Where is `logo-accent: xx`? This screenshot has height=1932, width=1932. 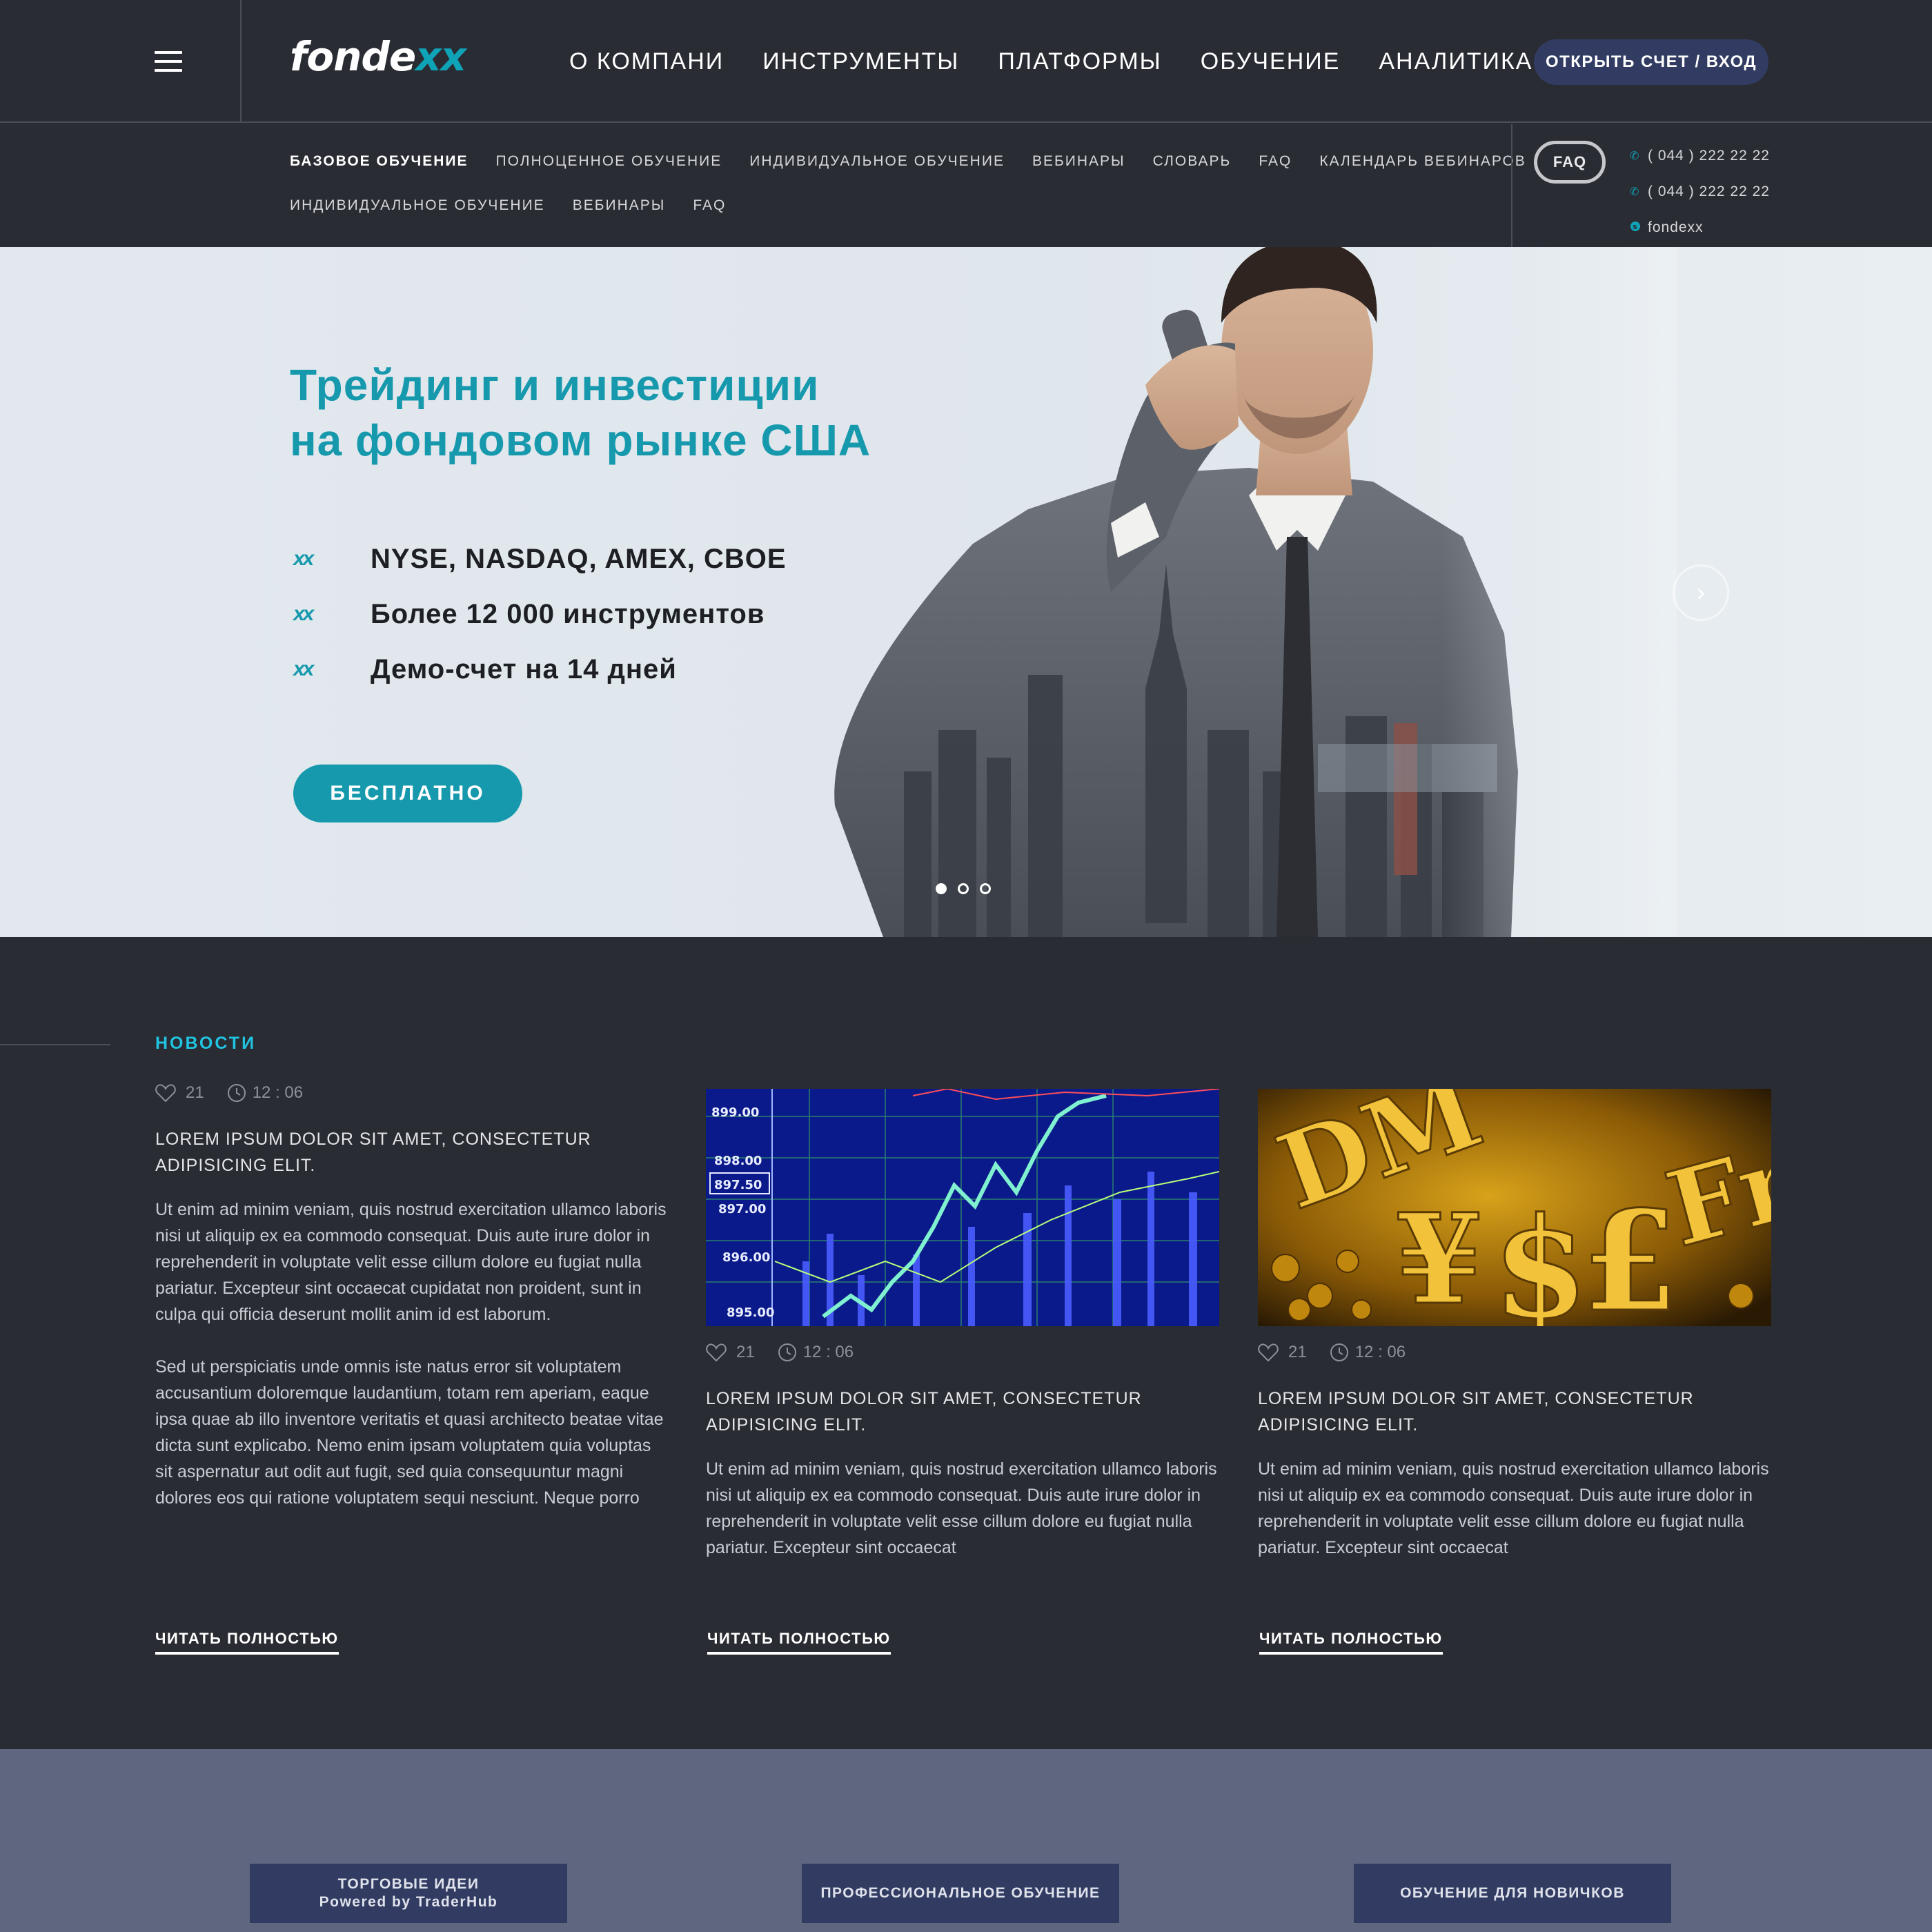
logo-accent: xx is located at coordinates (440, 56).